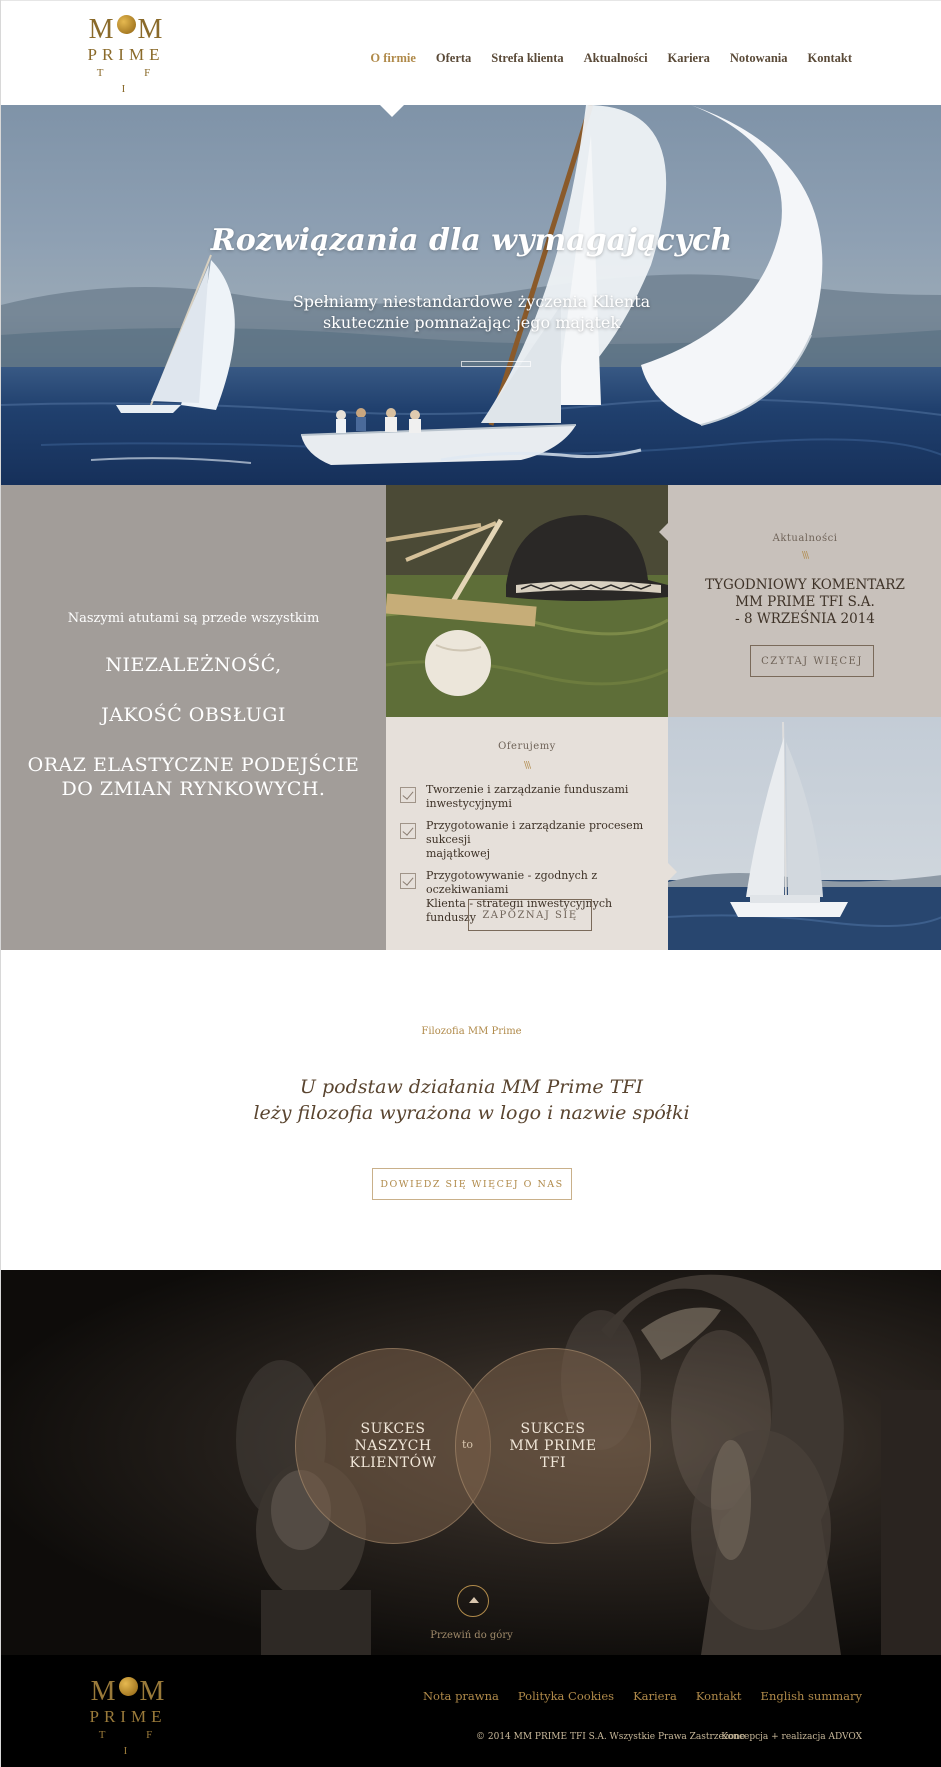  What do you see at coordinates (458, 853) in the screenshot?
I see `offer-item-line2: majątkowej` at bounding box center [458, 853].